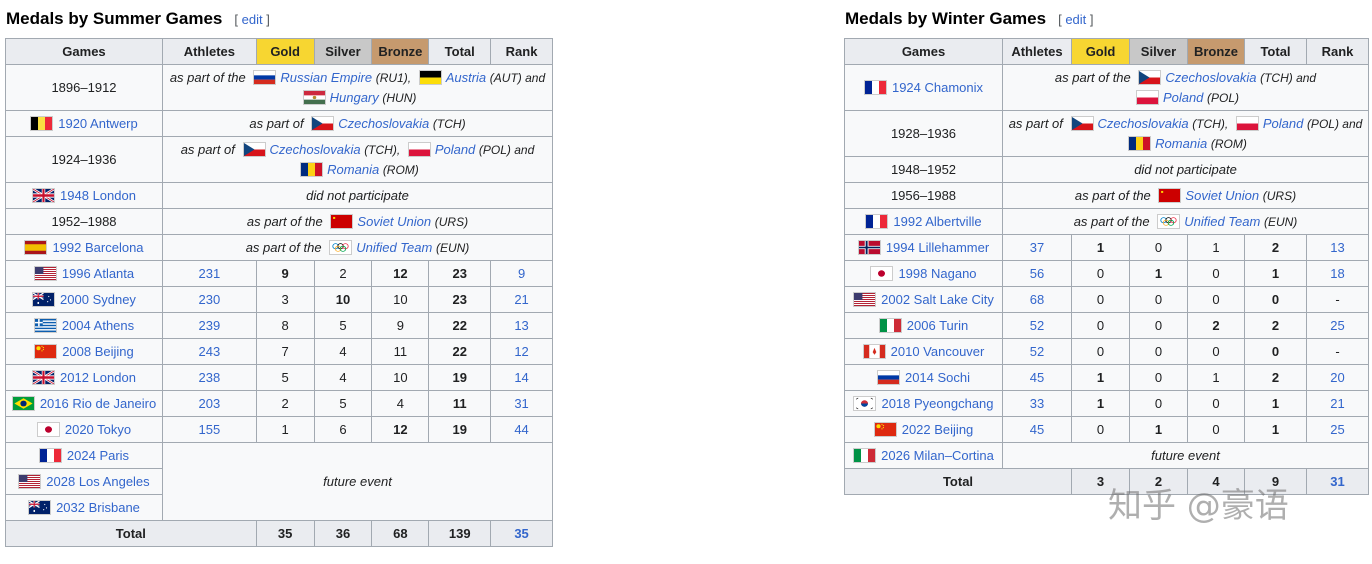 This screenshot has height=564, width=1372. Describe the element at coordinates (98, 351) in the screenshot. I see `games-link: 2008 Beijing` at that location.